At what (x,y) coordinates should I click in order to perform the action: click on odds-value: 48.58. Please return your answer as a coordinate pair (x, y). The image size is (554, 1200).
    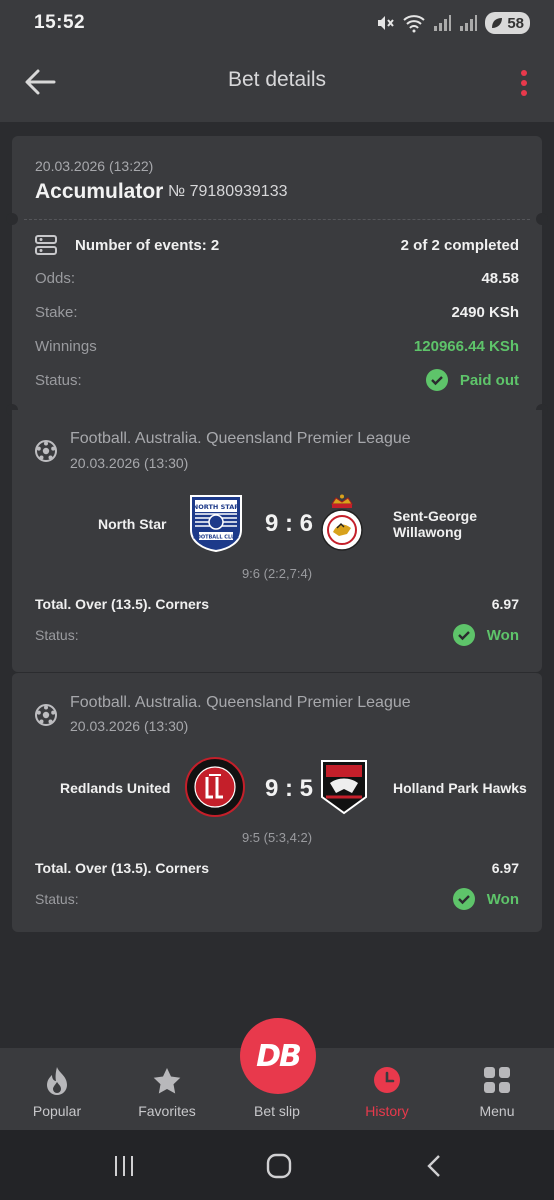
    Looking at the image, I should click on (500, 278).